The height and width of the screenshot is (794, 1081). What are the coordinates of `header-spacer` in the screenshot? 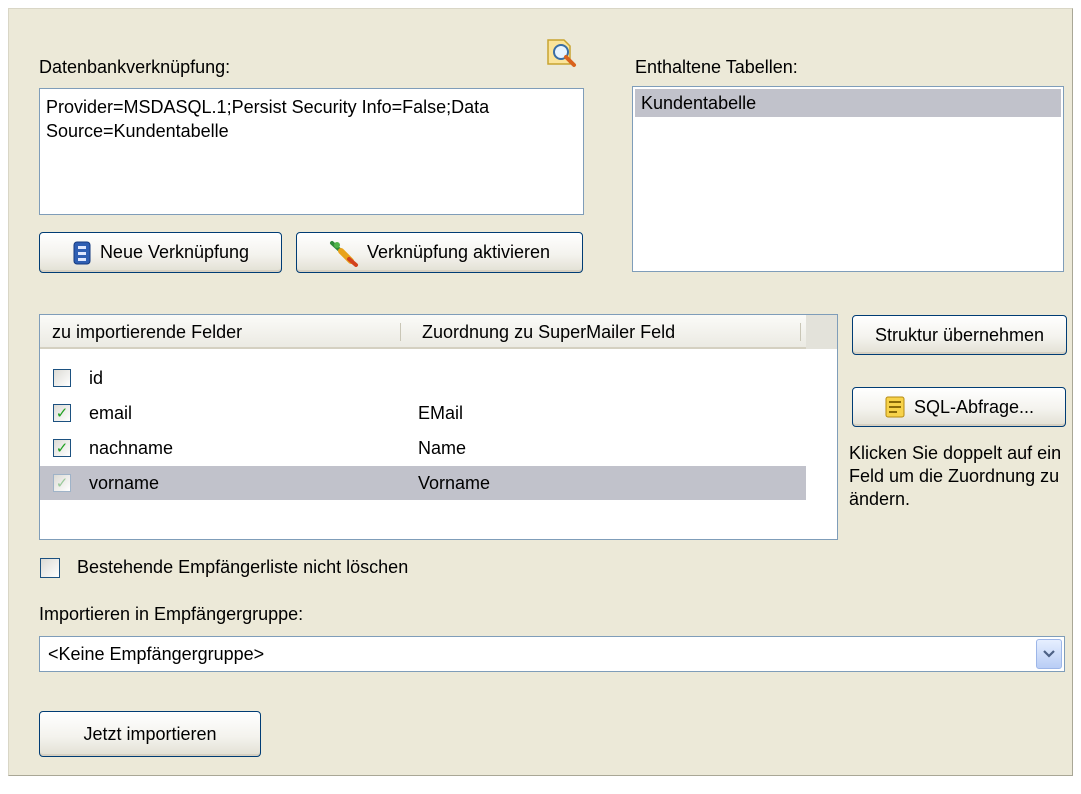 It's located at (821, 332).